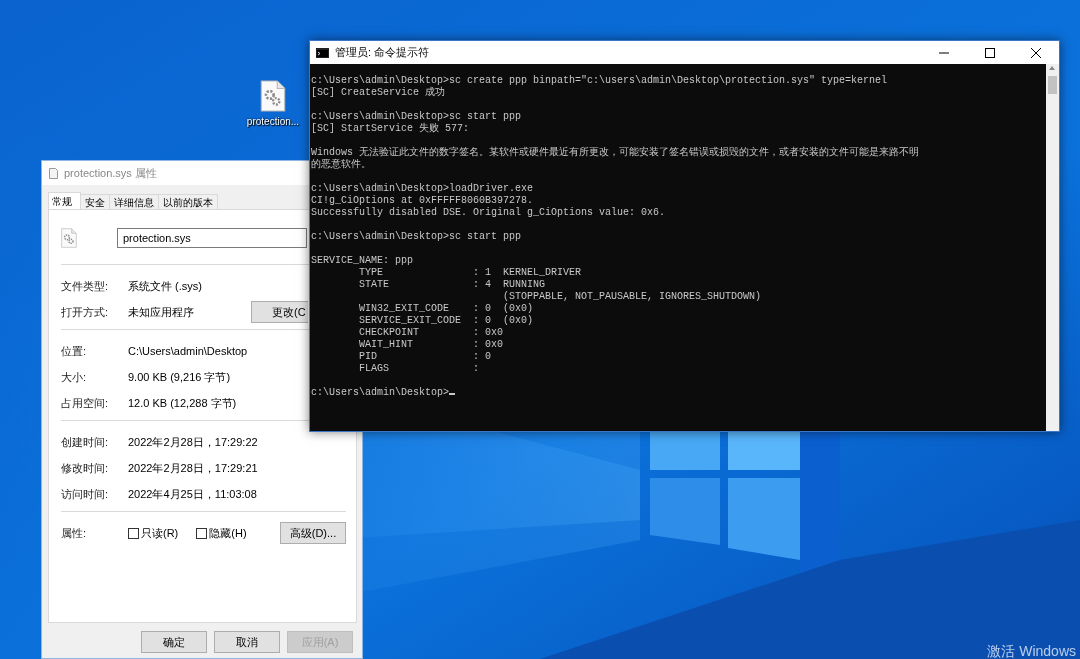 This screenshot has width=1080, height=659. What do you see at coordinates (431, 333) in the screenshot?
I see `console-line: CHECKPOINT : 0x0` at bounding box center [431, 333].